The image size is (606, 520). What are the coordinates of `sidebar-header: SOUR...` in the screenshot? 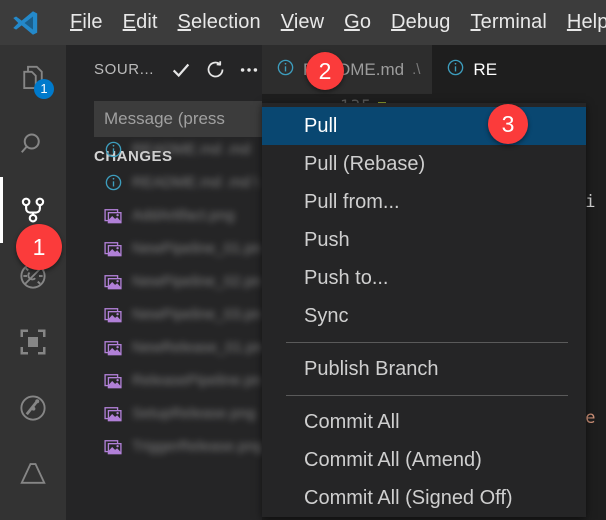 It's located at (164, 69).